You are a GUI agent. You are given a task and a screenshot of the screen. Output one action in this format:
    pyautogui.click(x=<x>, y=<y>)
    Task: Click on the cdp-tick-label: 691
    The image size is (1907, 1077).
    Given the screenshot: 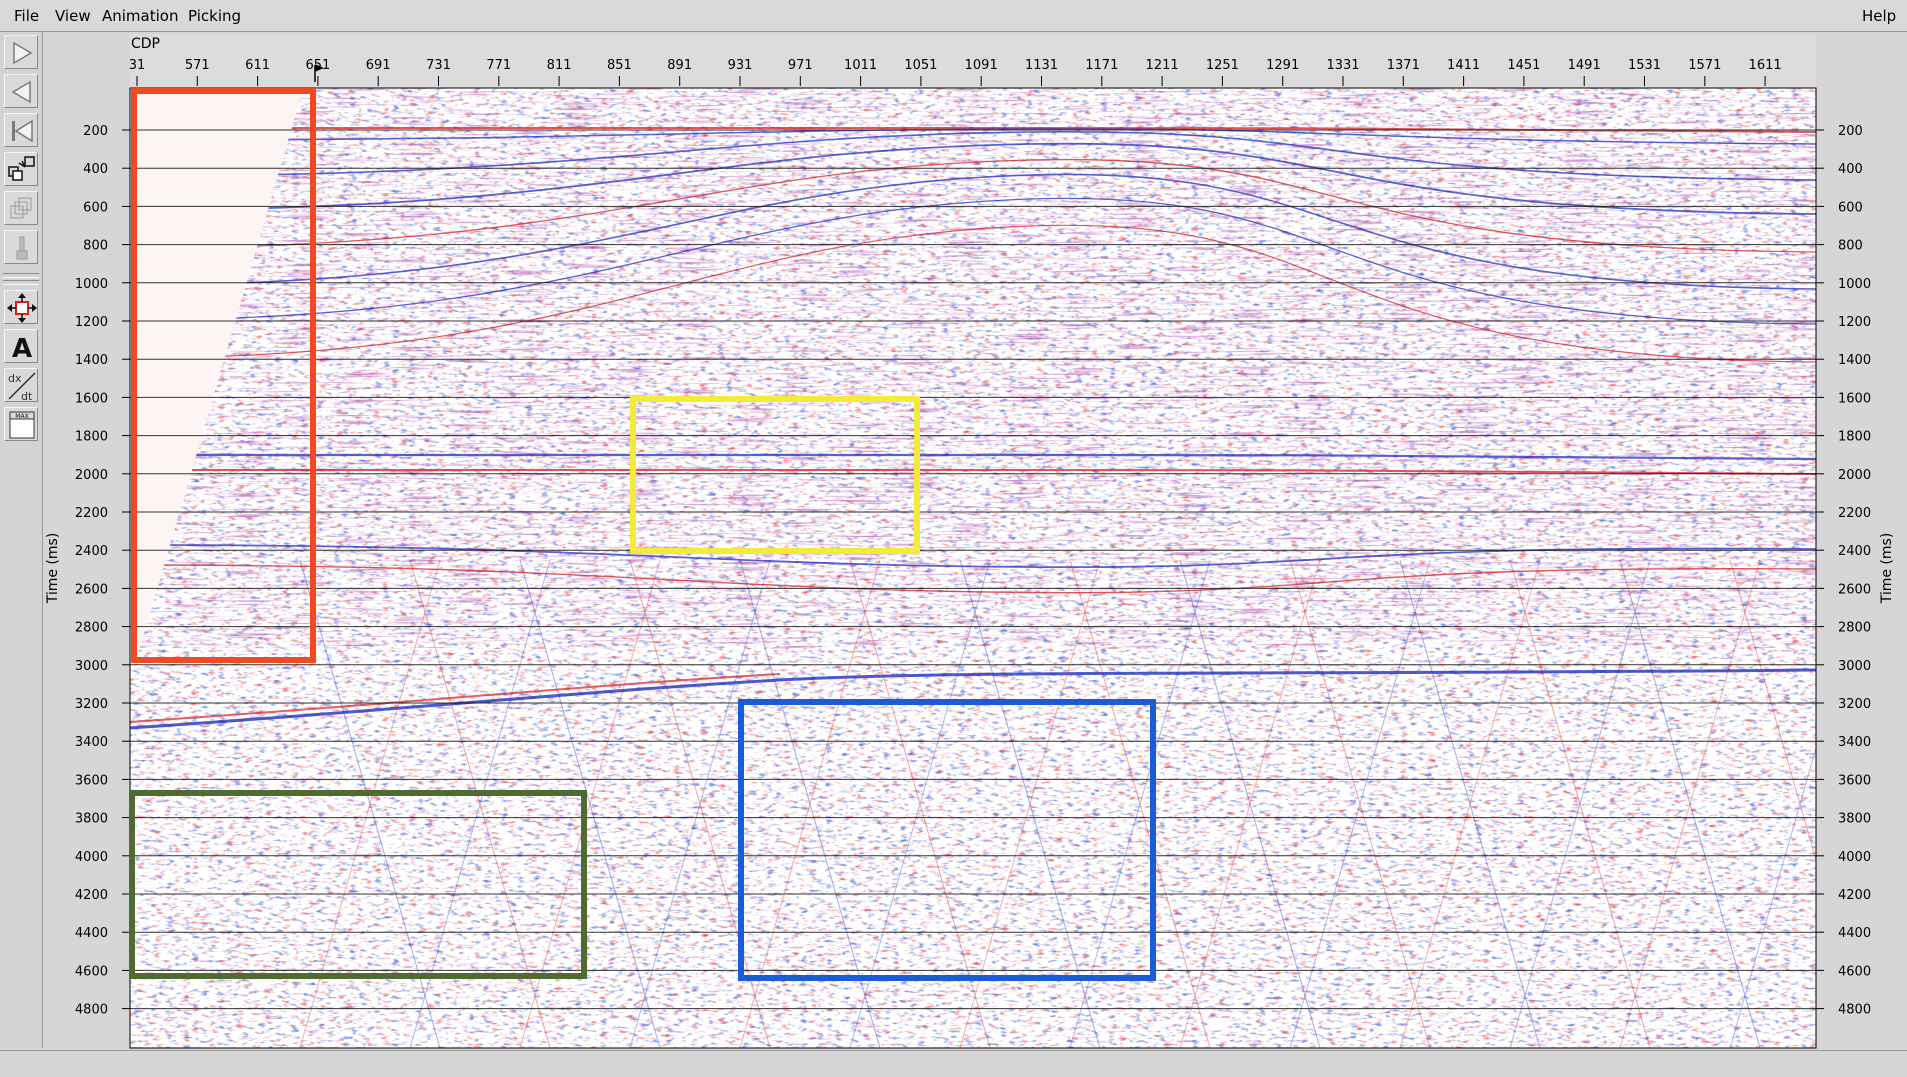 What is the action you would take?
    pyautogui.click(x=378, y=65)
    